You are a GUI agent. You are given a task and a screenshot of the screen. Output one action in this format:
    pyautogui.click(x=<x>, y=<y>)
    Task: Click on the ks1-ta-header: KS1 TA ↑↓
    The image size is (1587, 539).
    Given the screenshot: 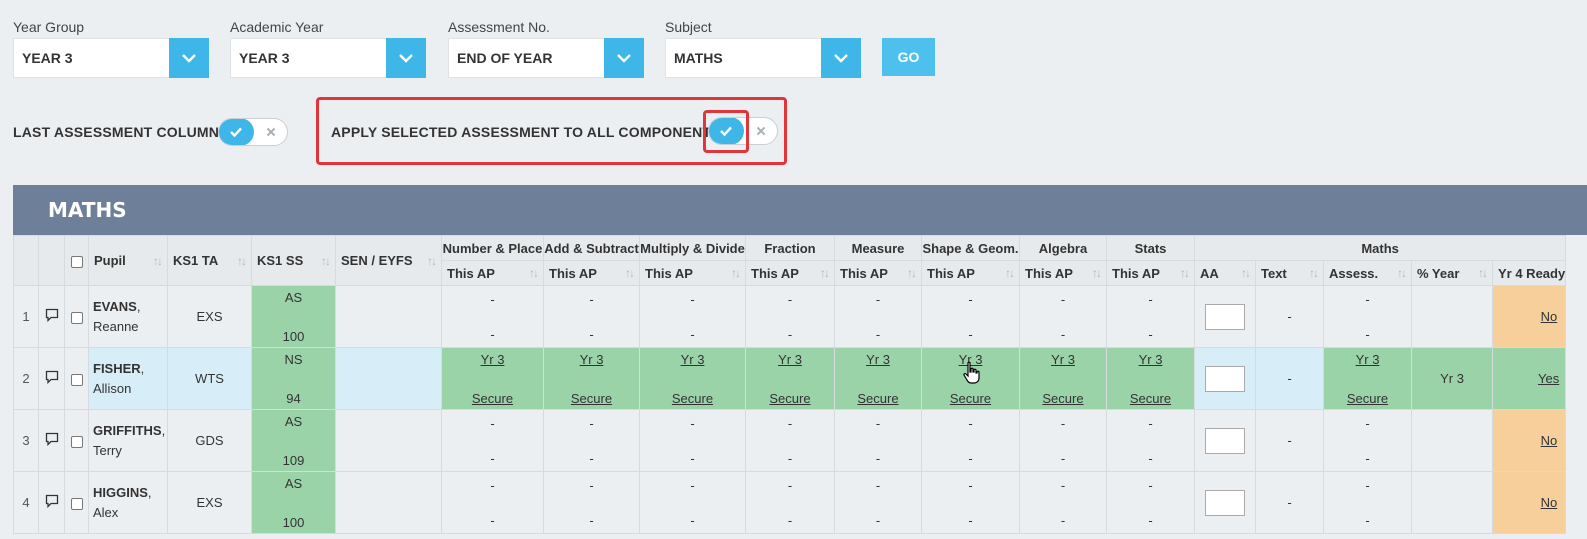 What is the action you would take?
    pyautogui.click(x=209, y=260)
    